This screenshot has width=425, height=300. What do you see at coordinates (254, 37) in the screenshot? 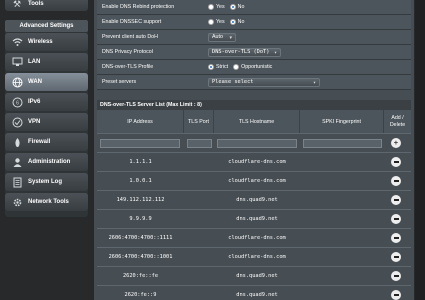
I see `prevent-auto-doh-row: Prevent client auto DoH Auto ▾` at bounding box center [254, 37].